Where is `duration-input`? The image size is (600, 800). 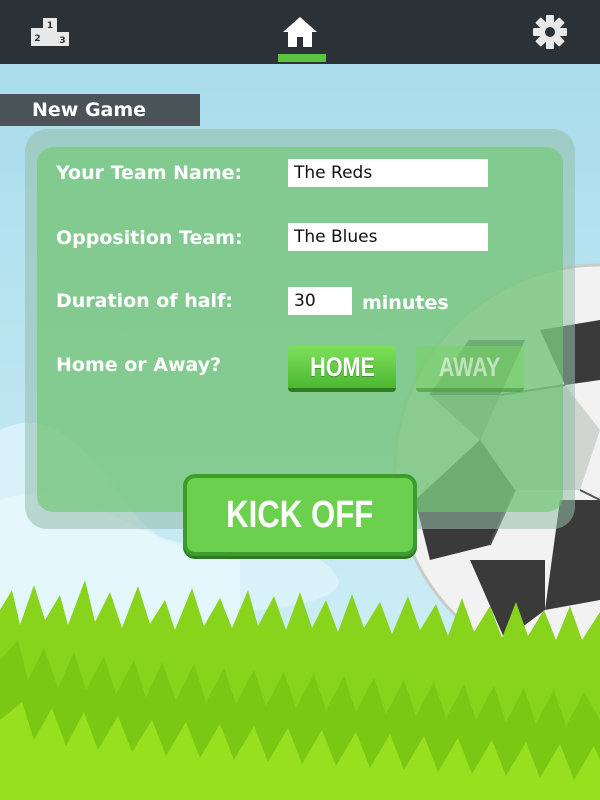
duration-input is located at coordinates (320, 301).